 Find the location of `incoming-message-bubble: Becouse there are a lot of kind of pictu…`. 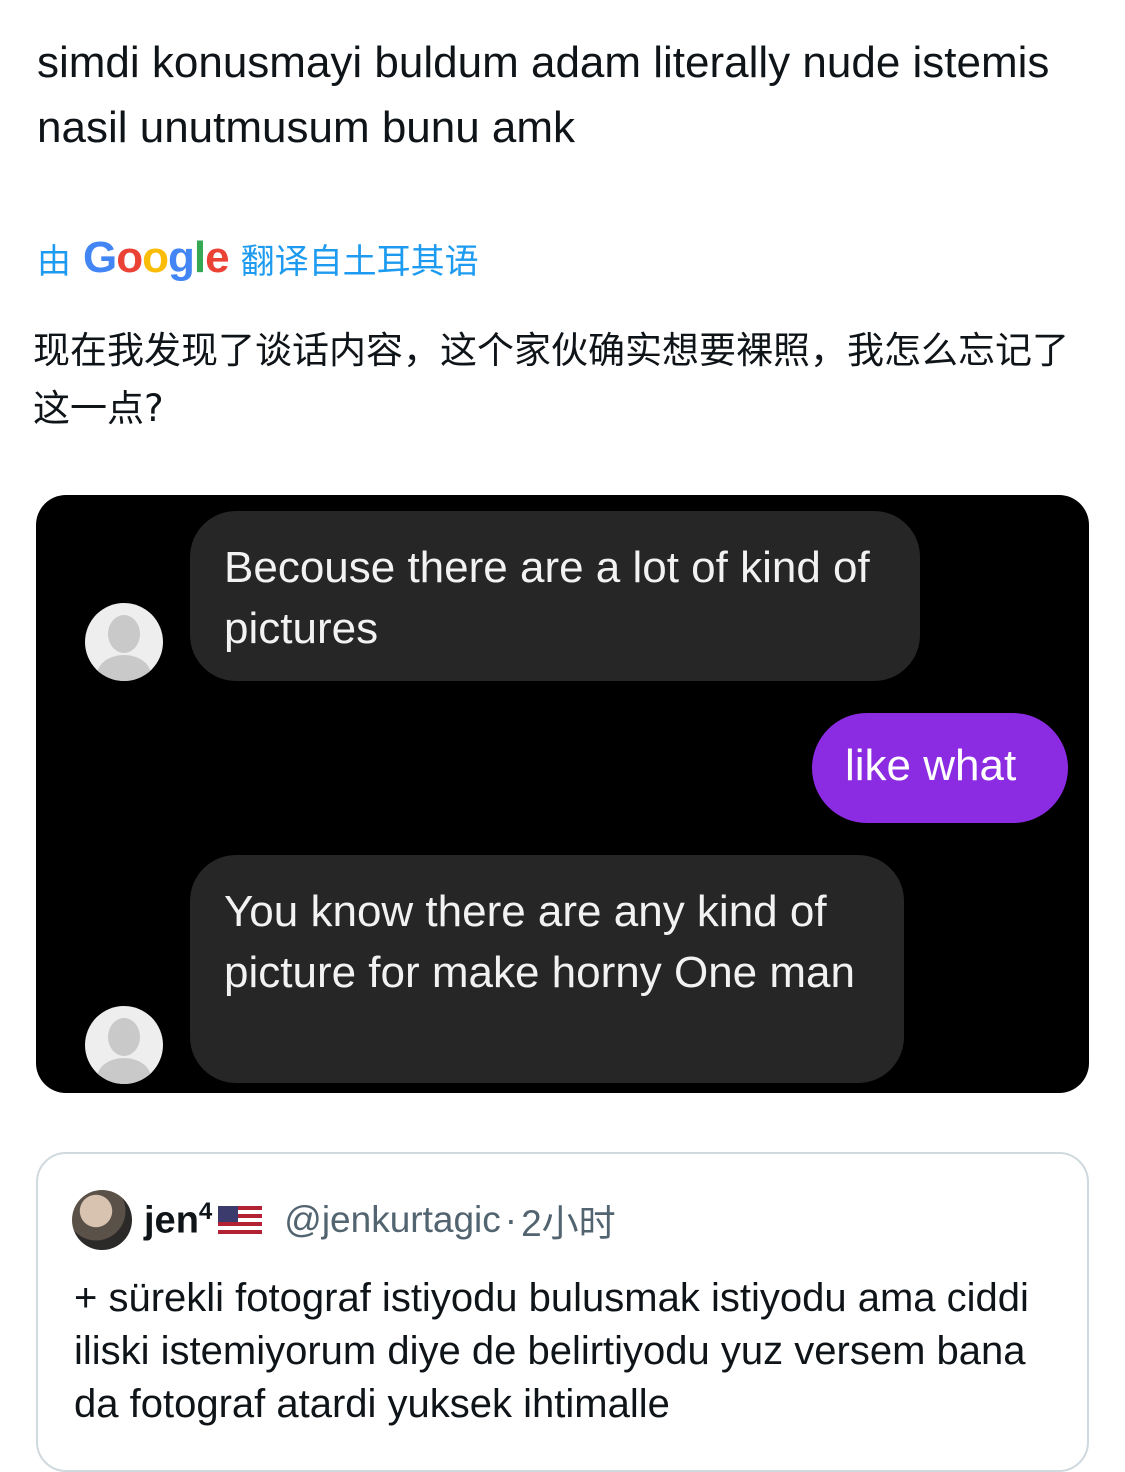

incoming-message-bubble: Becouse there are a lot of kind of pictu… is located at coordinates (555, 596).